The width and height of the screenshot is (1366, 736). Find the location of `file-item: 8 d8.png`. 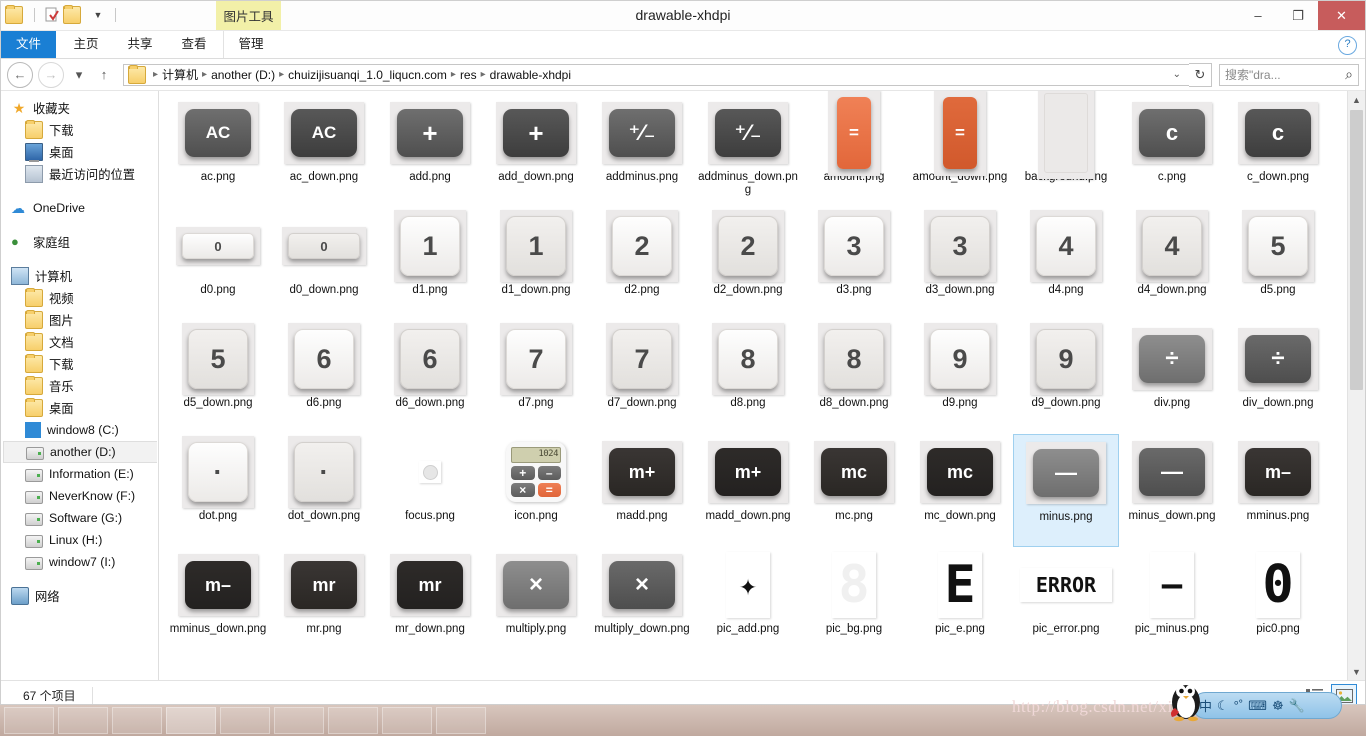

file-item: 8 d8.png is located at coordinates (748, 377).